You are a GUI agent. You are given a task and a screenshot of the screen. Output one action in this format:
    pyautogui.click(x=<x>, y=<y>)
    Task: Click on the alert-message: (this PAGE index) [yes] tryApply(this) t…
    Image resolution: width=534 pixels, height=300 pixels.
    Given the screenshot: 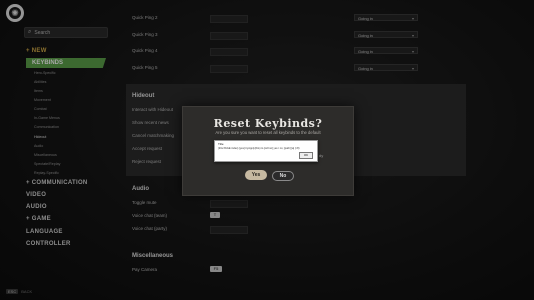 What is the action you would take?
    pyautogui.click(x=259, y=148)
    